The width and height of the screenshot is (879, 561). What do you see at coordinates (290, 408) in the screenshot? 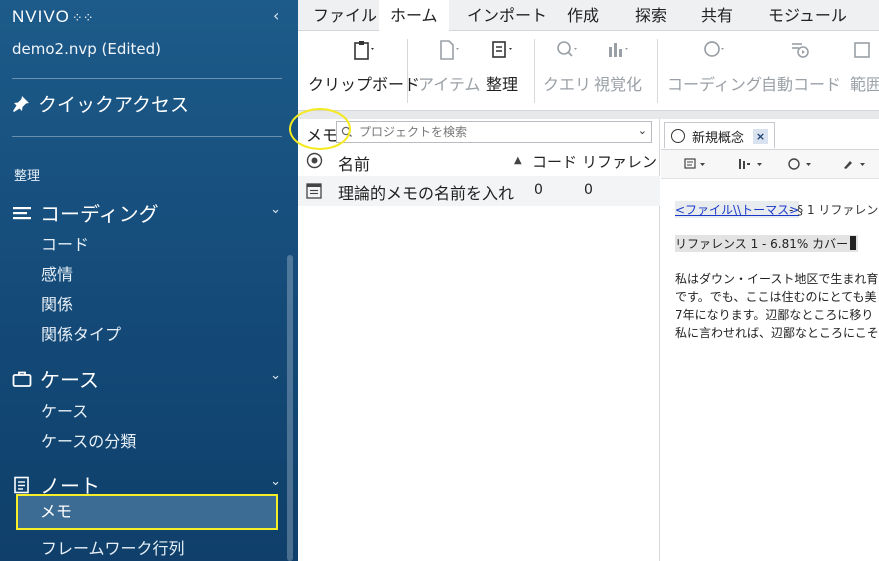
I see `sidebar-scrollbar` at bounding box center [290, 408].